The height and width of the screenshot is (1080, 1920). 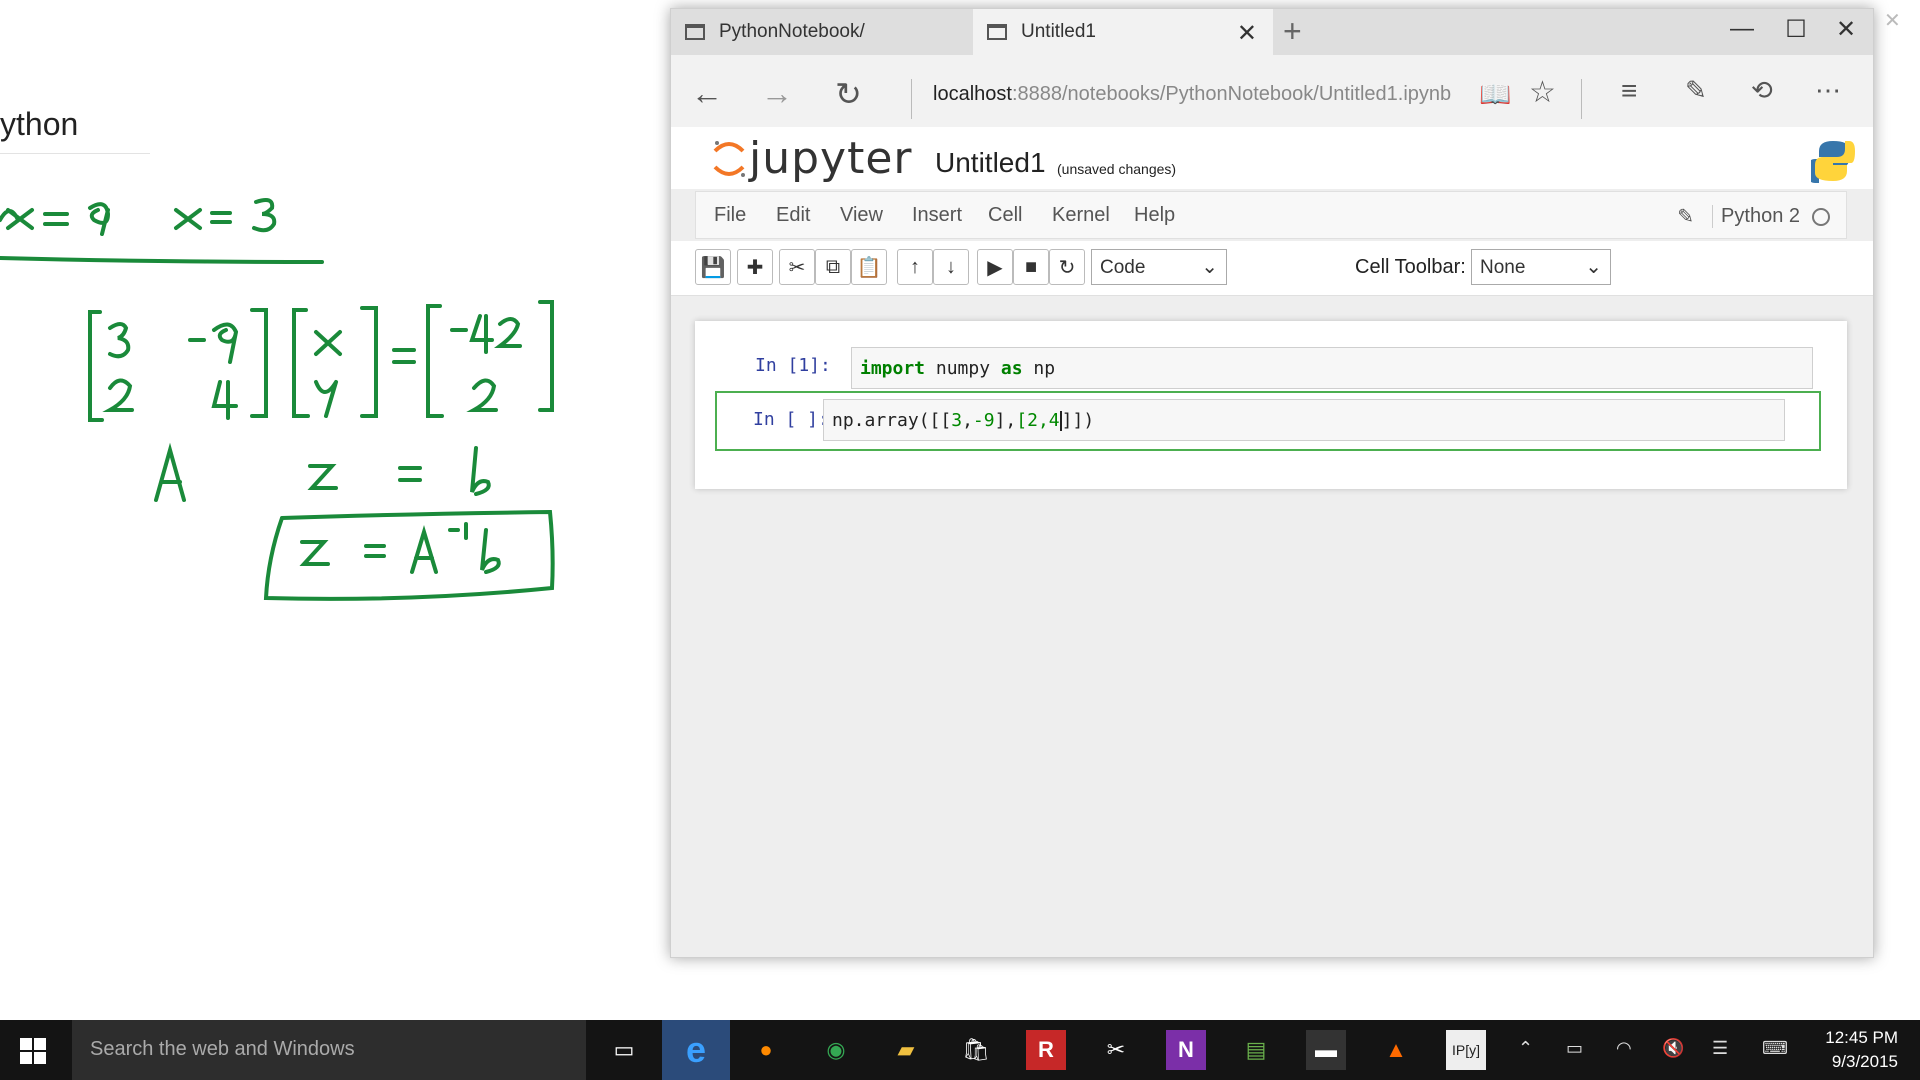 I want to click on menu-insert: Insert, so click(x=937, y=215).